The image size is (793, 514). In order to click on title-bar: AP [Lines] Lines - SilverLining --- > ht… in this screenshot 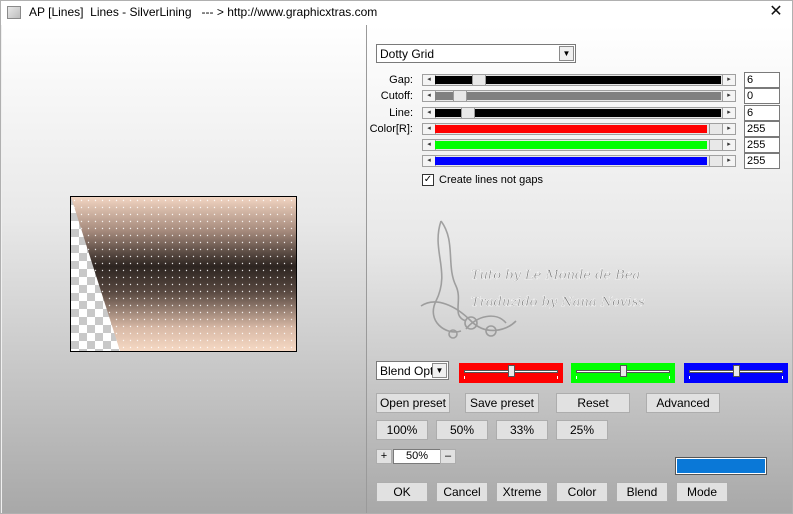, I will do `click(396, 13)`.